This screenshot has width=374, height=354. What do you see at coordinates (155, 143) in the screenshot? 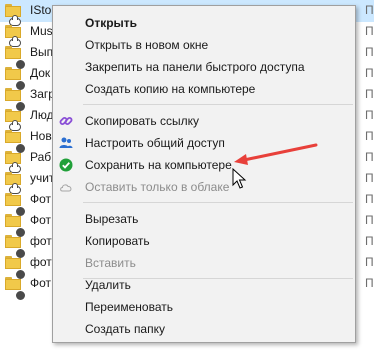
I see `menu-item-label: Настроить общий доступ` at bounding box center [155, 143].